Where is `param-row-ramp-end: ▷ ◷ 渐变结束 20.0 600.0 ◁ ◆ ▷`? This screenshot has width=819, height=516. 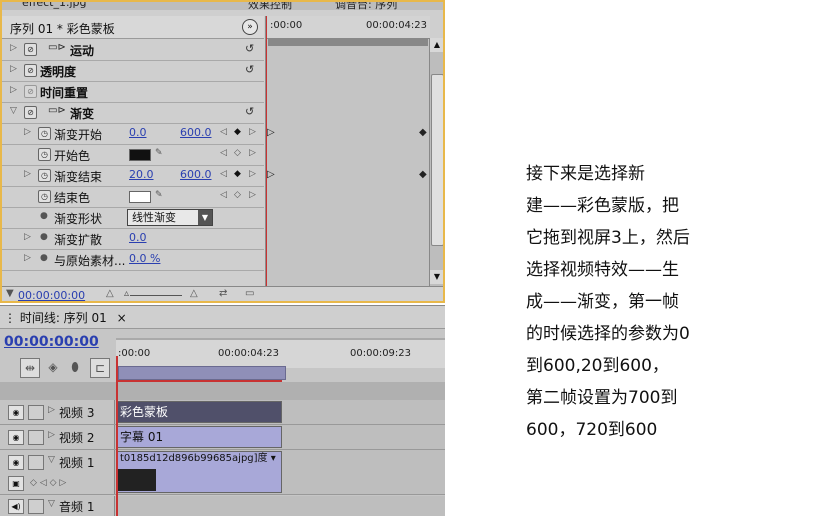
param-row-ramp-end: ▷ ◷ 渐变结束 20.0 600.0 ◁ ◆ ▷ is located at coordinates (133, 176).